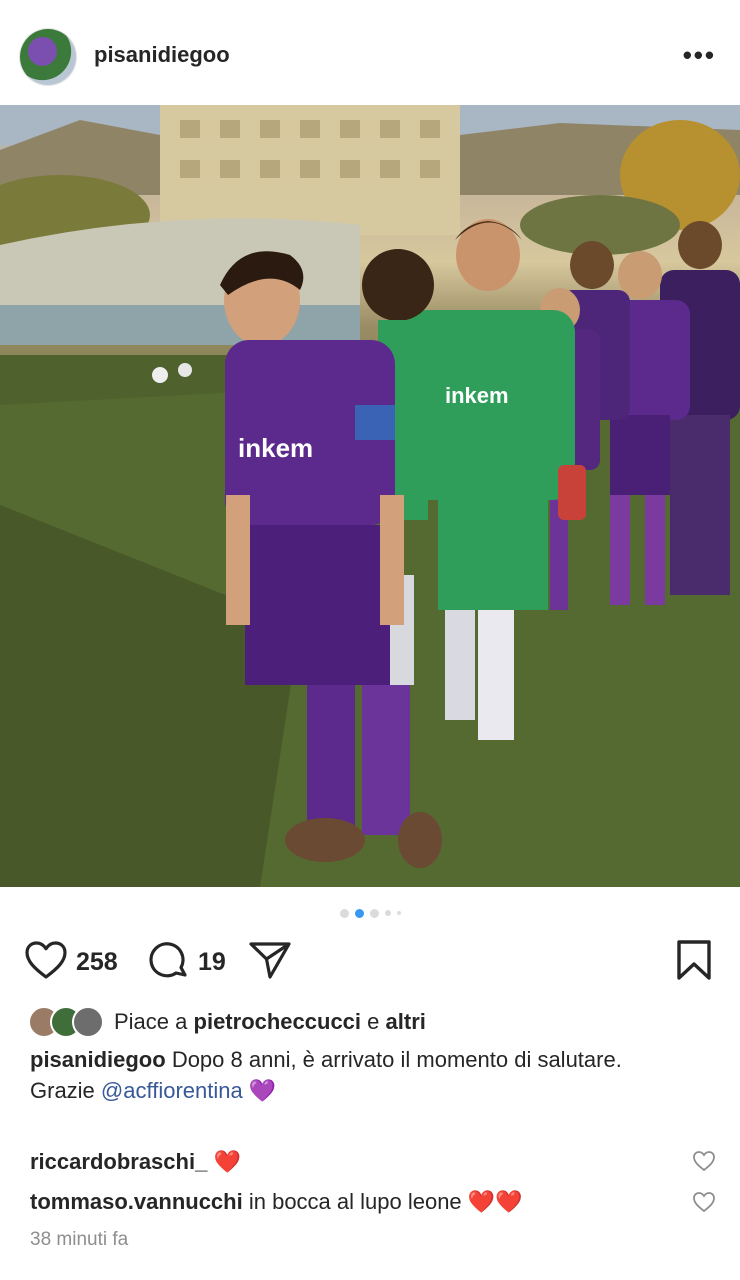  I want to click on heart-icon, so click(46, 962).